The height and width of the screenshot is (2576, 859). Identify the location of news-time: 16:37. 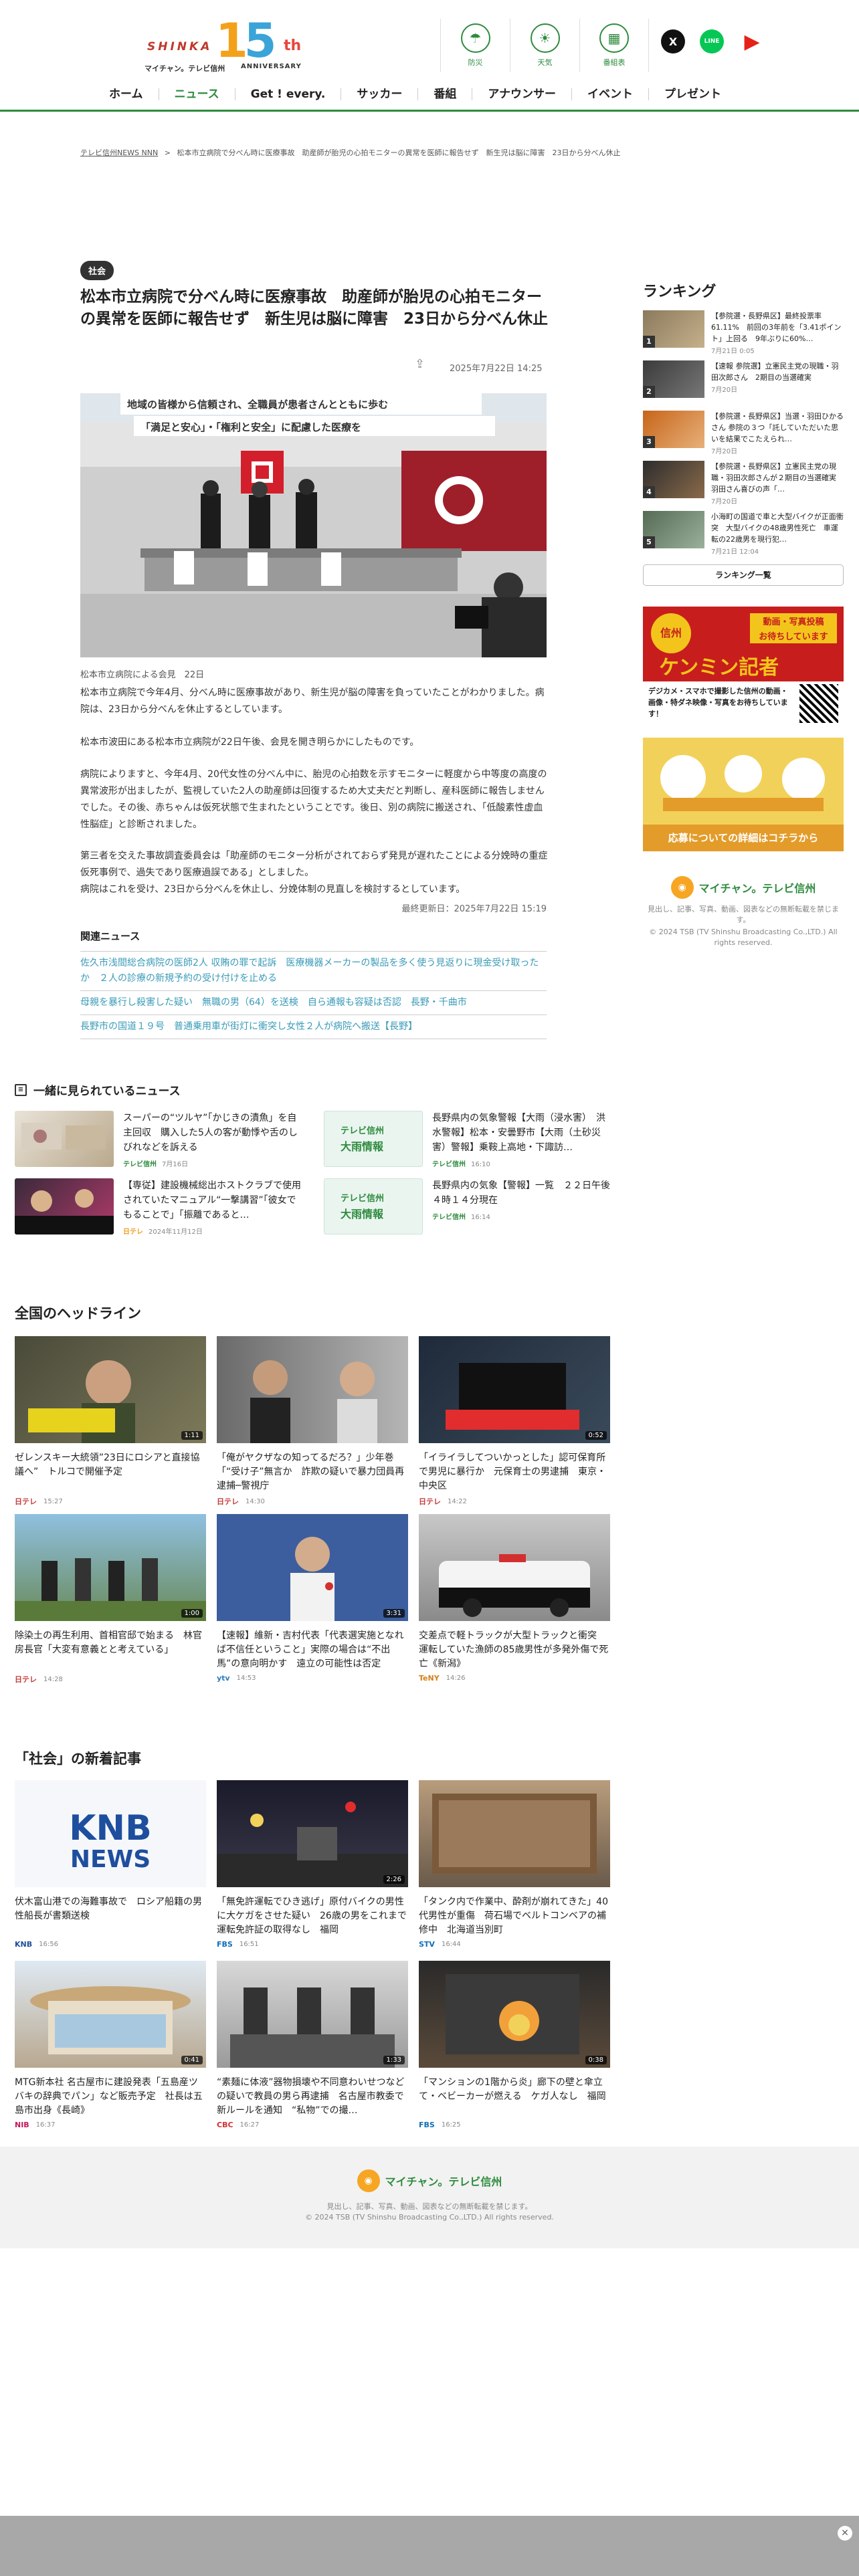
(46, 2125).